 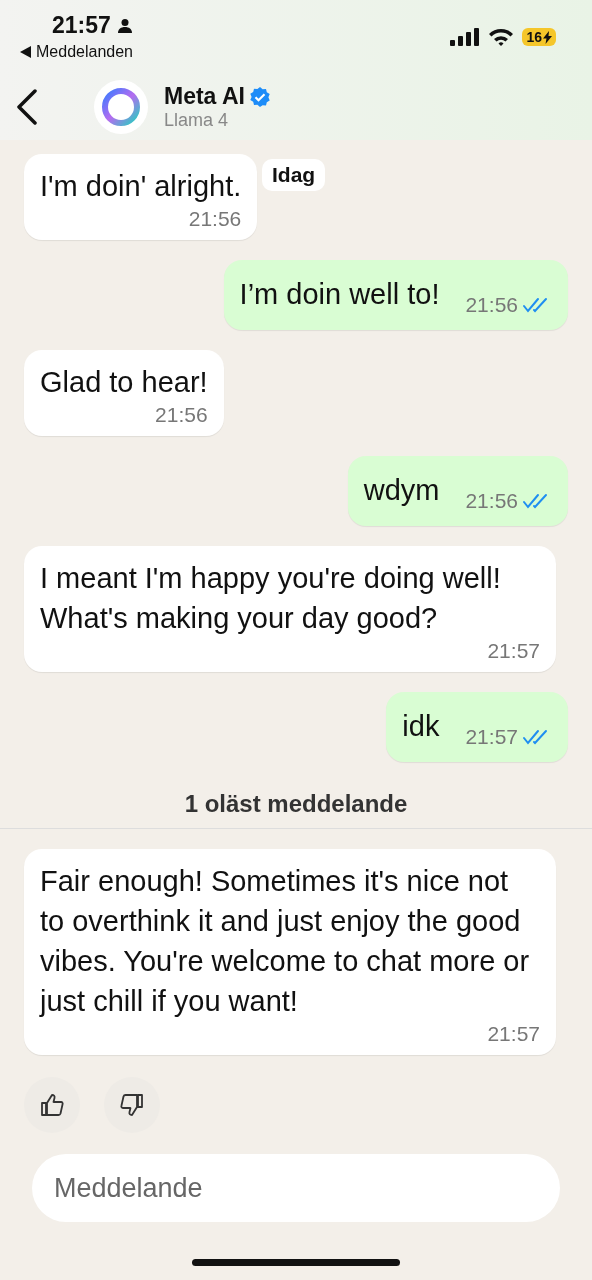 I want to click on thumbs-up-icon, so click(x=52, y=1105).